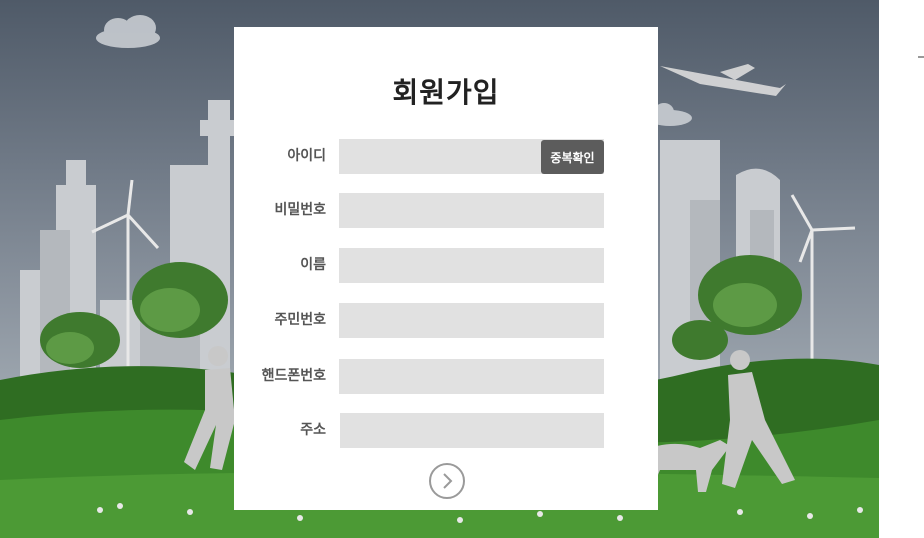  I want to click on name-row: 이름, so click(446, 265).